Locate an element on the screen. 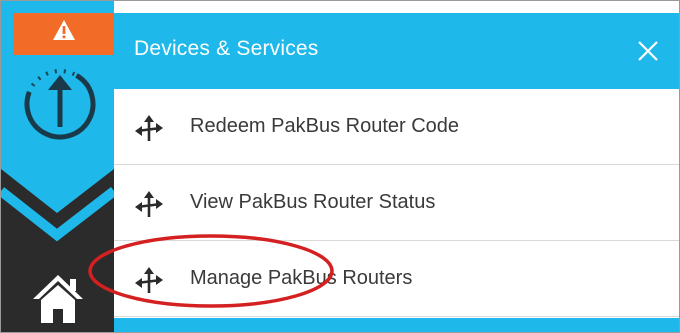 This screenshot has width=680, height=333. menu-item-label: View PakBus Router Status is located at coordinates (313, 202).